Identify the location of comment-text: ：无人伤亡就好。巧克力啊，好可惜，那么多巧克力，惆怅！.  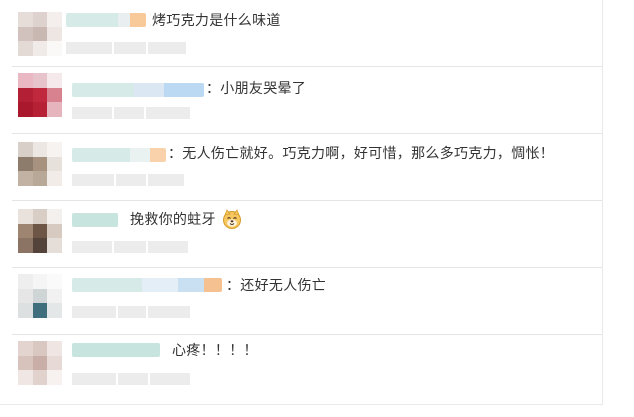
(361, 154).